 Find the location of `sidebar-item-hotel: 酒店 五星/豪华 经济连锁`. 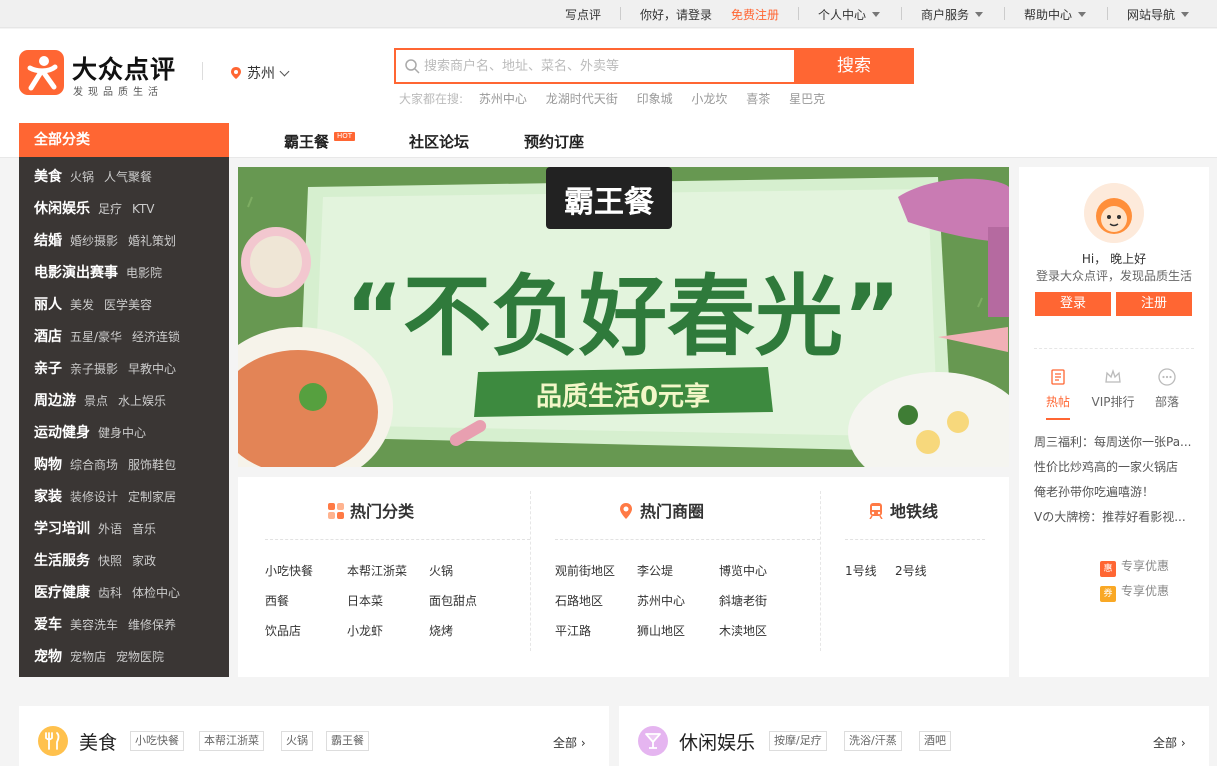

sidebar-item-hotel: 酒店 五星/豪华 经济连锁 is located at coordinates (112, 337).